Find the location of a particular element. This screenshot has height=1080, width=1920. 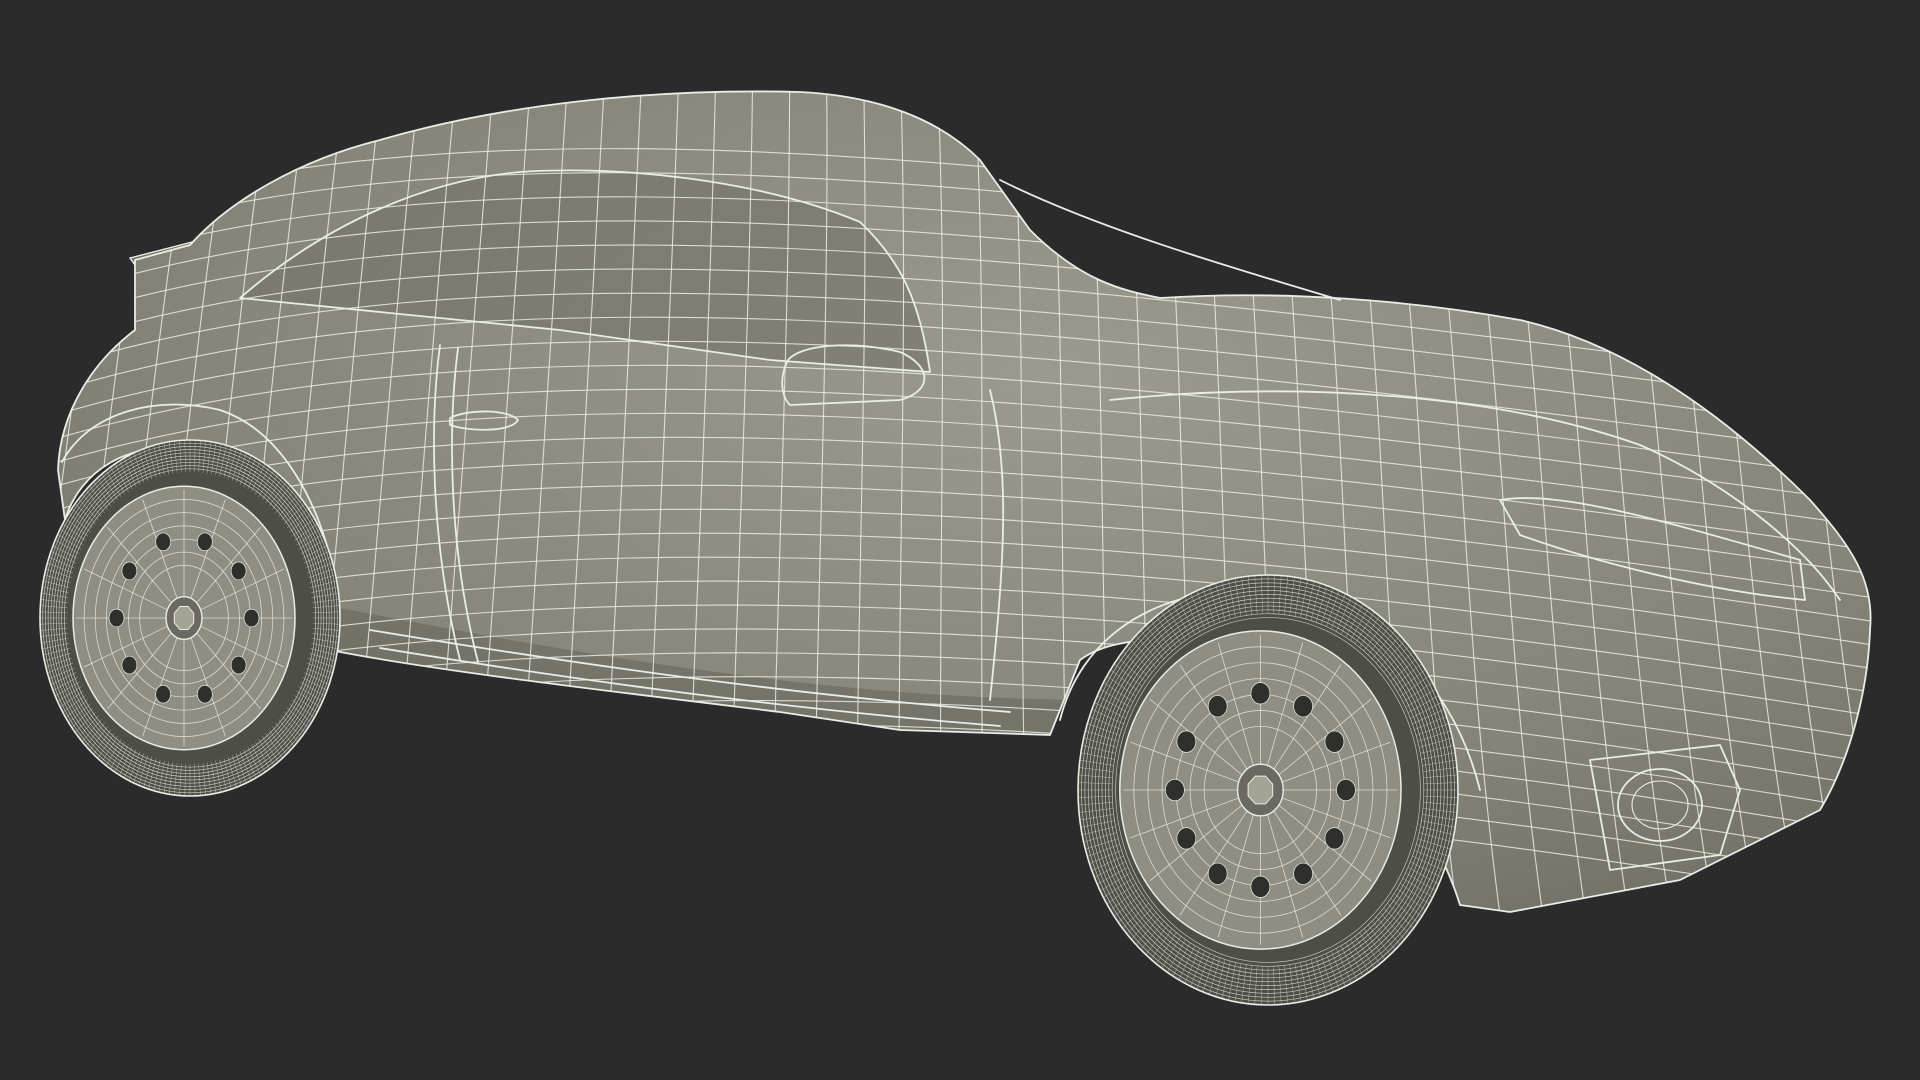

rear-wheel is located at coordinates (190, 618).